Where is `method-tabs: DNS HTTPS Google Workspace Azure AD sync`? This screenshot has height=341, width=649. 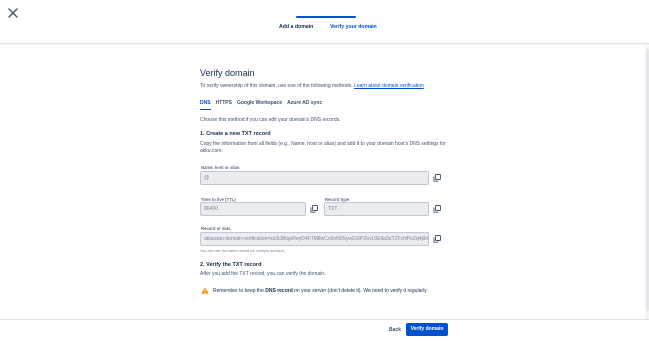 method-tabs: DNS HTTPS Google Workspace Azure AD sync is located at coordinates (261, 105).